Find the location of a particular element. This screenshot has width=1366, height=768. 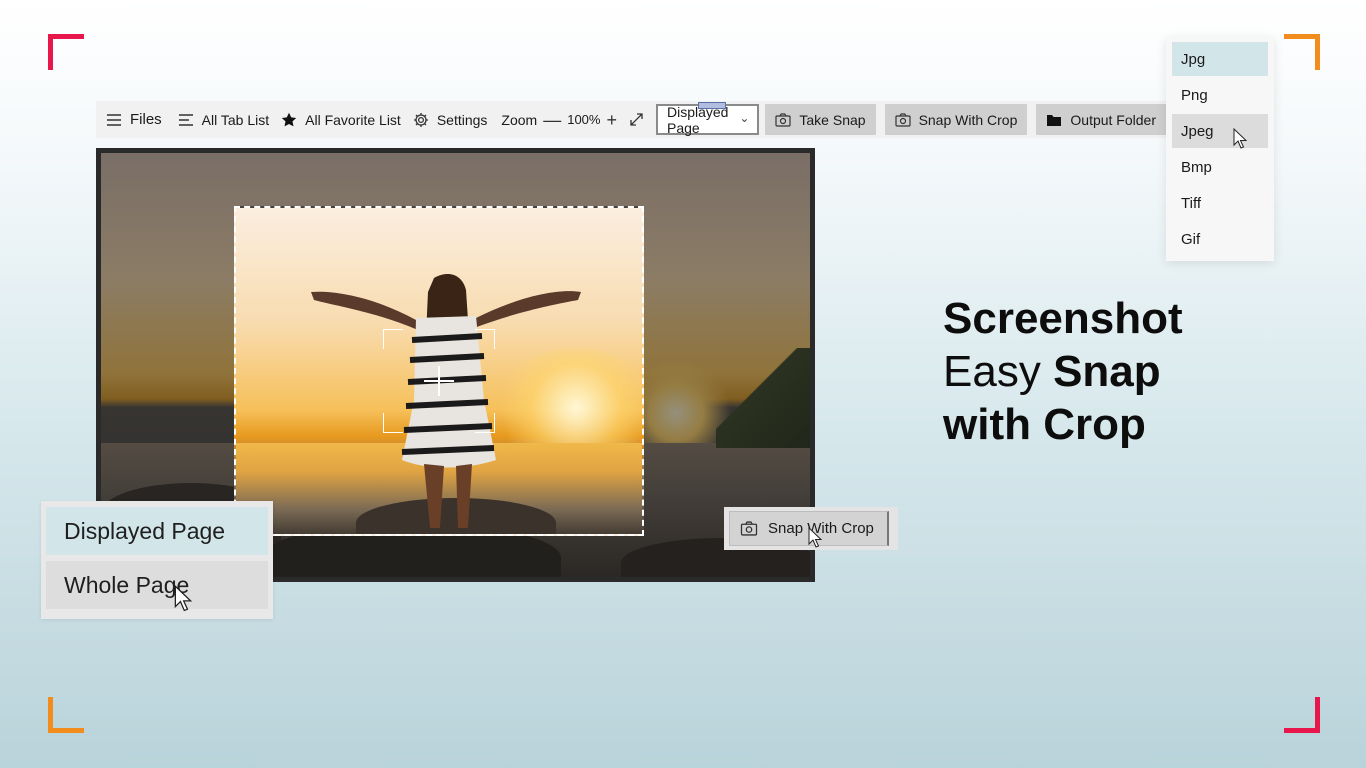

snap-with-crop-callout: Snap With Crop is located at coordinates (811, 528).